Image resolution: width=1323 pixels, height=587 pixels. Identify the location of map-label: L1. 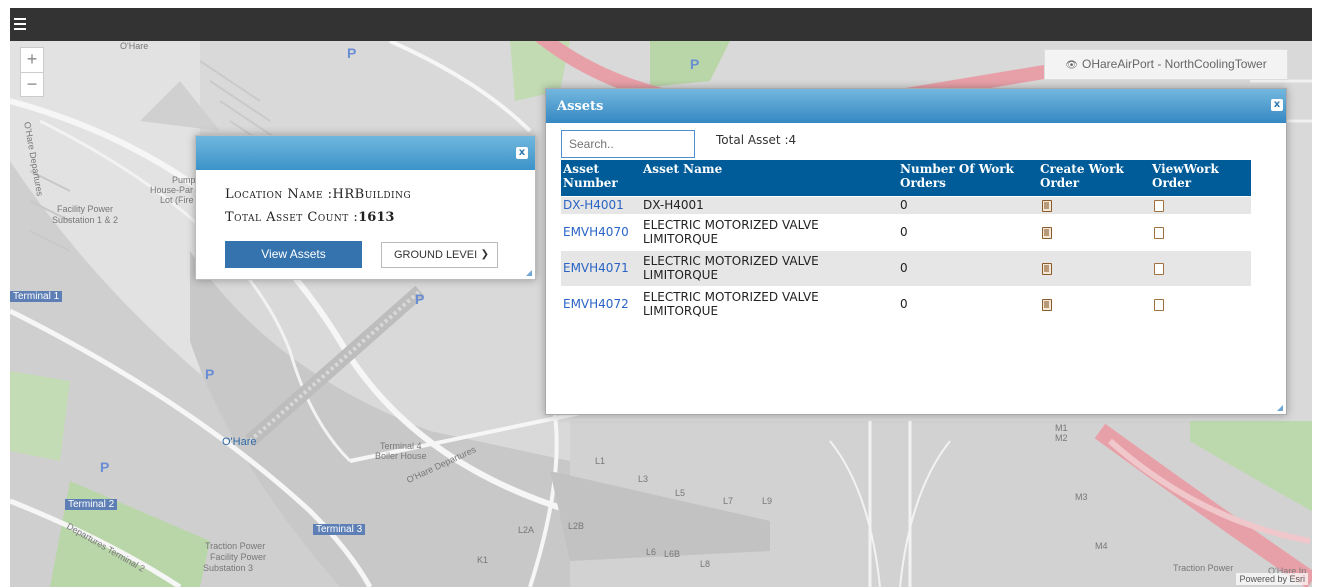
(600, 461).